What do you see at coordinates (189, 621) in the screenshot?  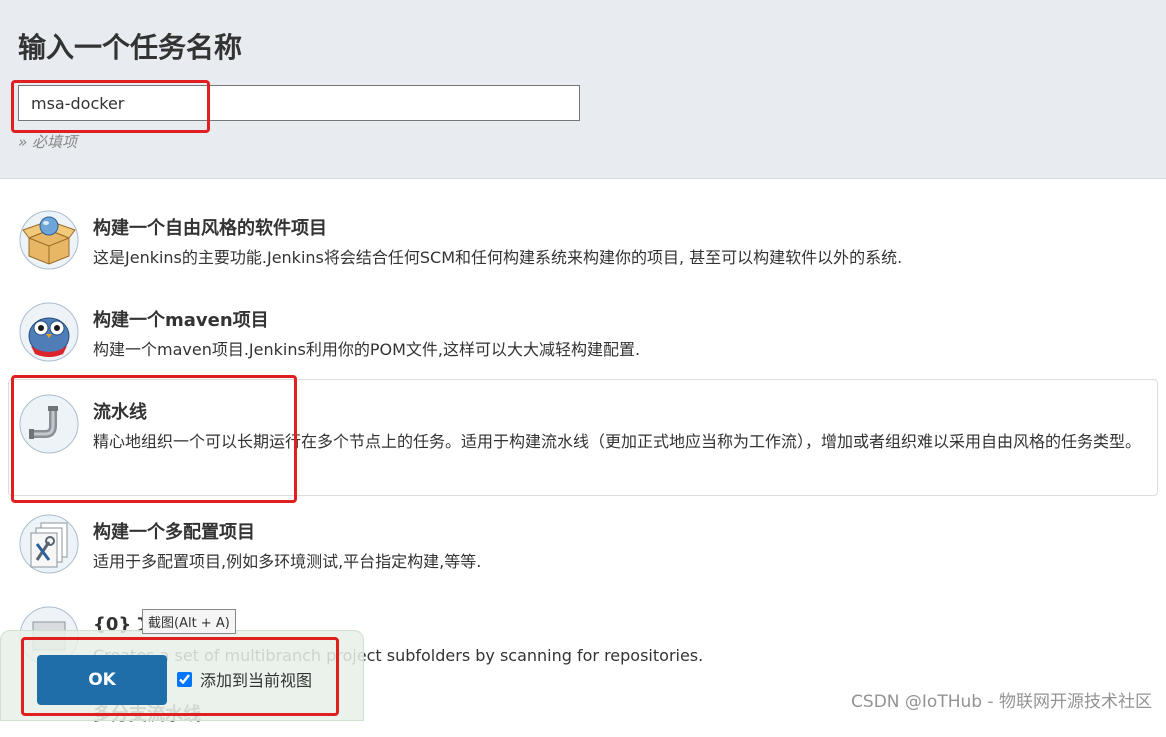 I see `screenshot-tooltip: 截图(Alt + A)` at bounding box center [189, 621].